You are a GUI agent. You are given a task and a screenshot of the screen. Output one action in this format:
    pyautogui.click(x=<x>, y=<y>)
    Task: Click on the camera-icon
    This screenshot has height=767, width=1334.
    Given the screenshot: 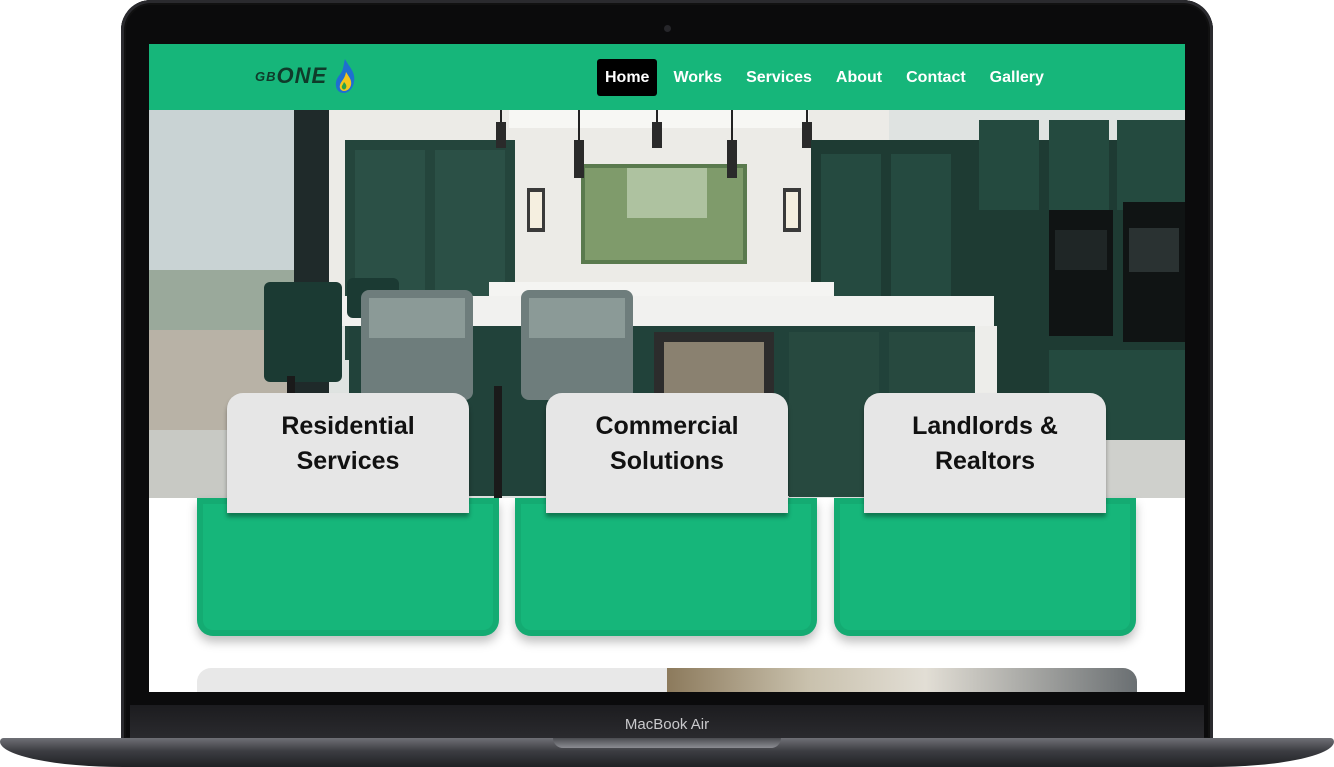 What is the action you would take?
    pyautogui.click(x=667, y=28)
    